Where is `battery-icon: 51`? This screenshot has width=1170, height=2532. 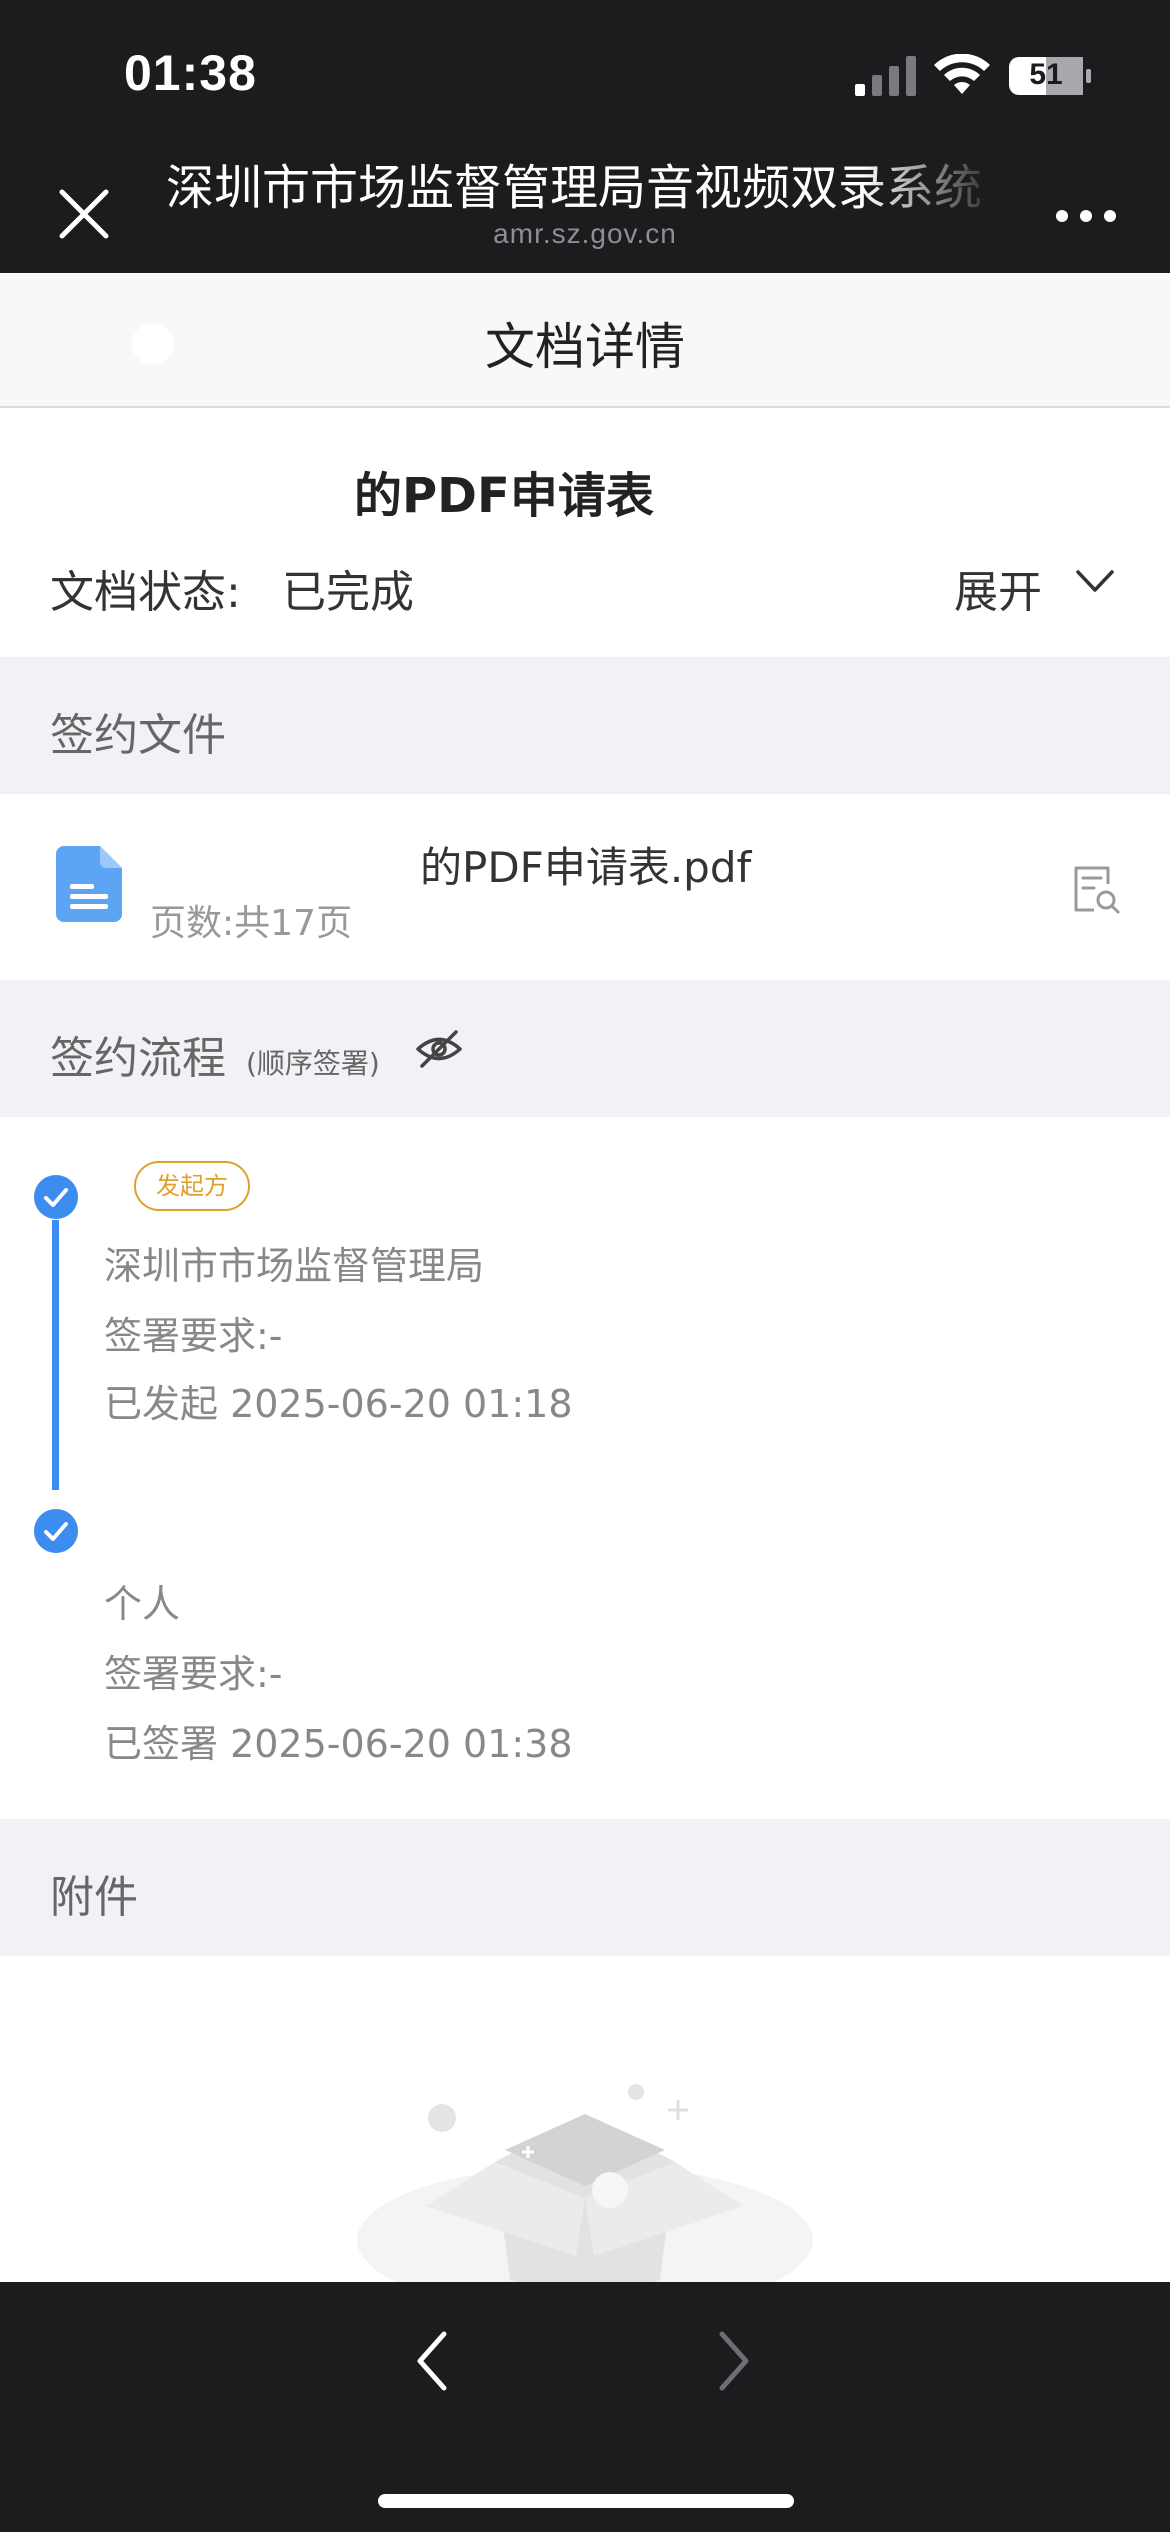
battery-icon: 51 is located at coordinates (1050, 76).